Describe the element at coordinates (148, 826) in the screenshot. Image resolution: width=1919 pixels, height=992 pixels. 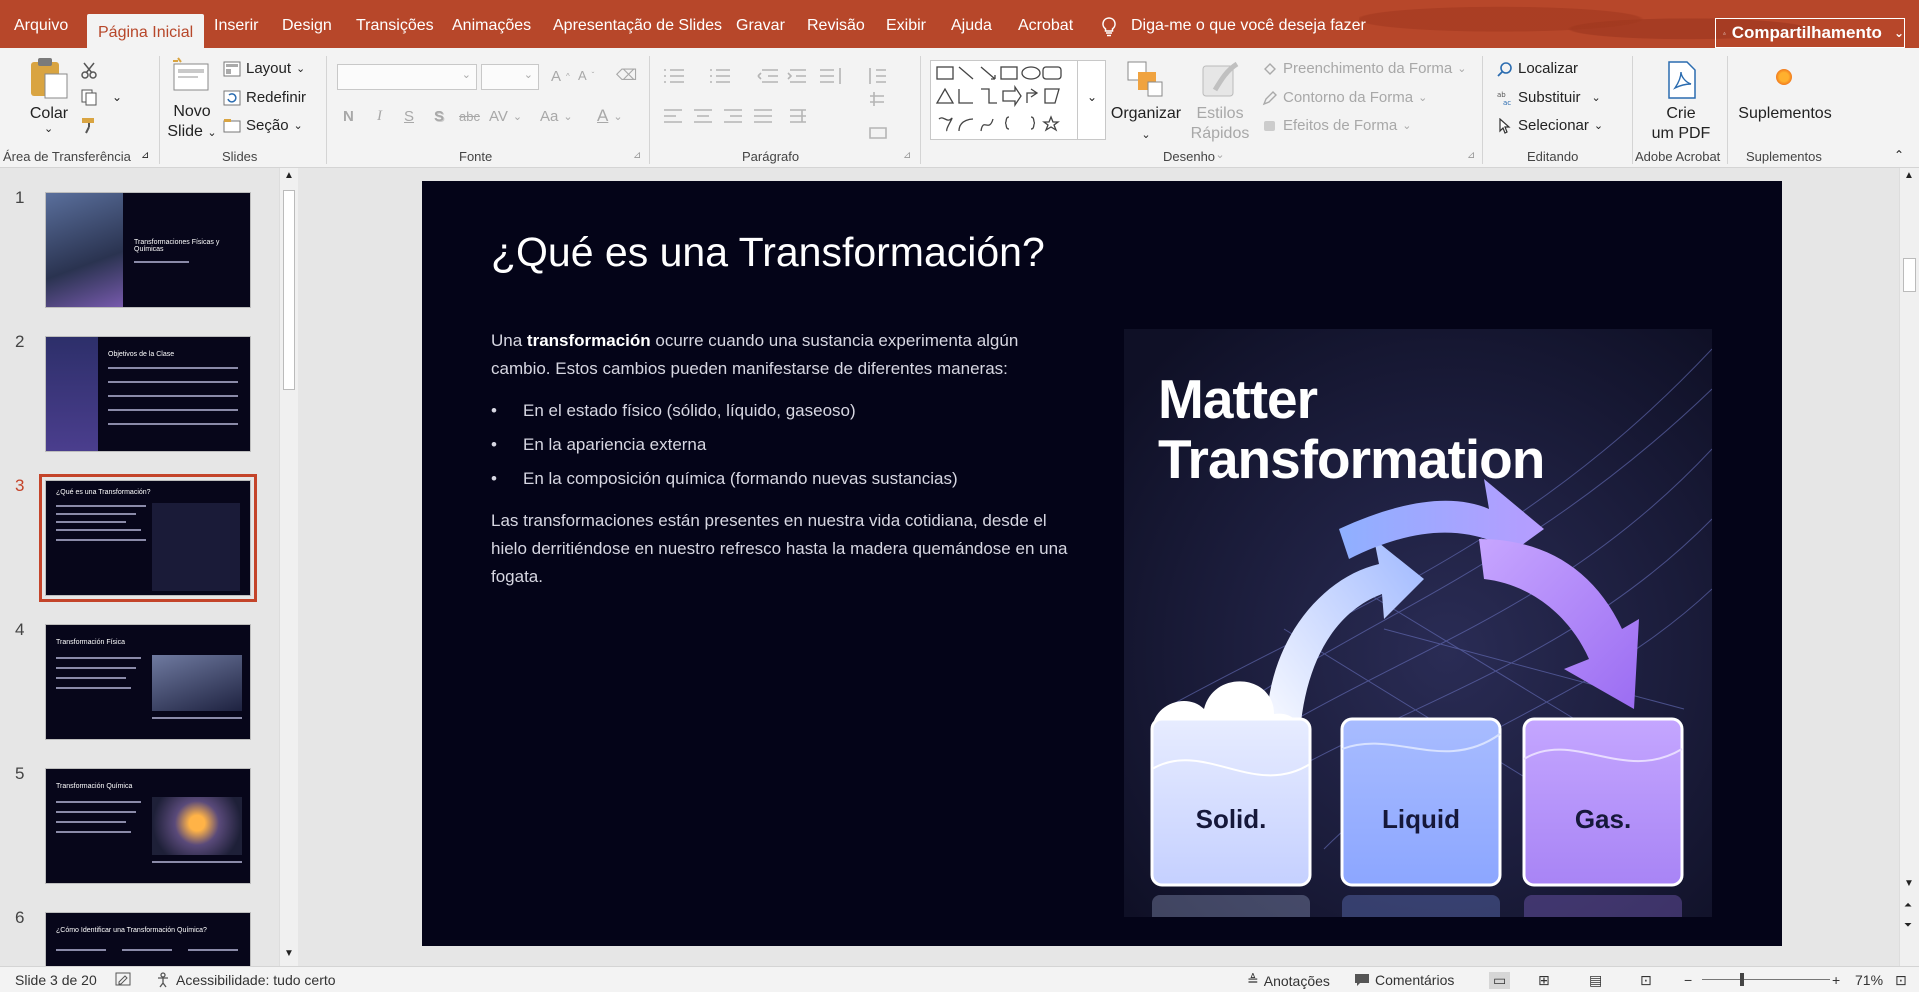
I see `slide-thumbnail-5: Transformación Química` at that location.